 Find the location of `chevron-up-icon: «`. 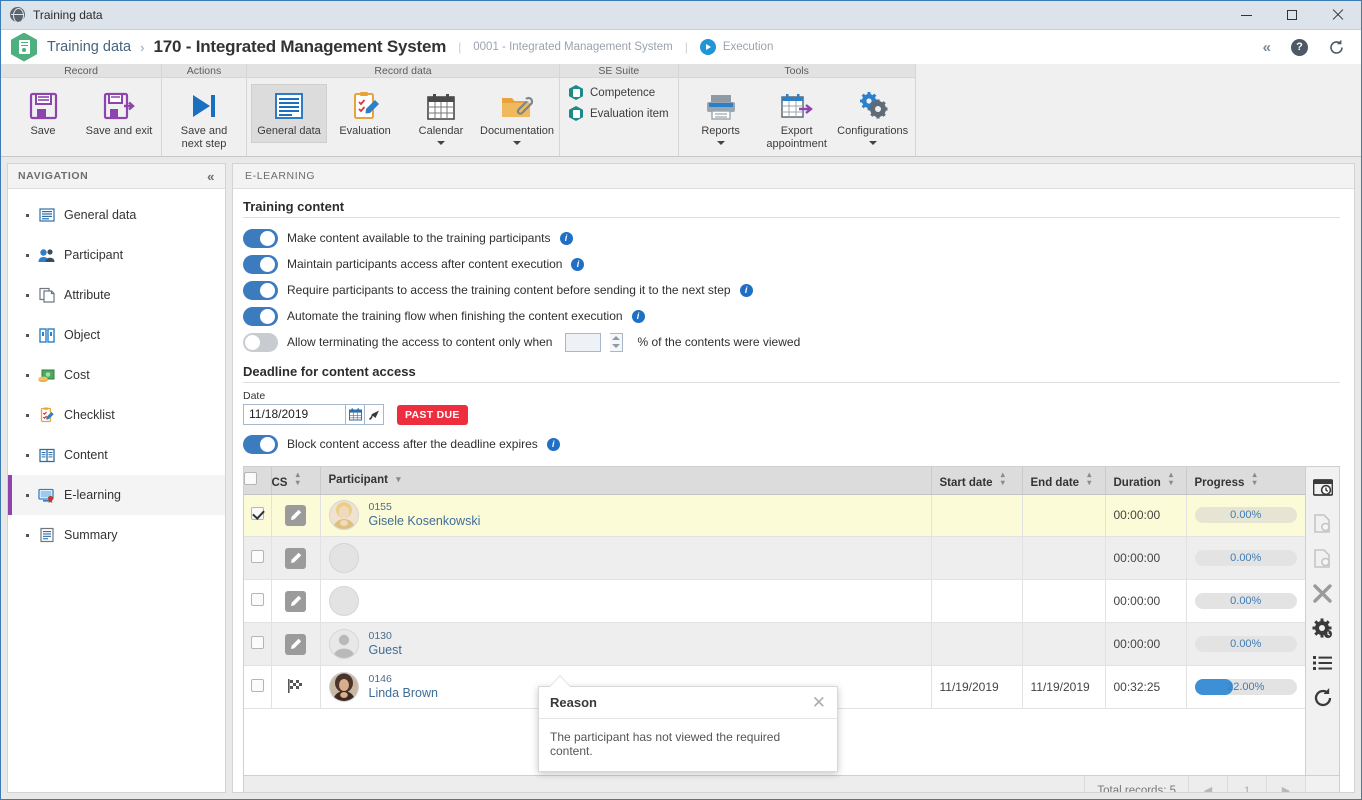

chevron-up-icon: « is located at coordinates (1267, 47).